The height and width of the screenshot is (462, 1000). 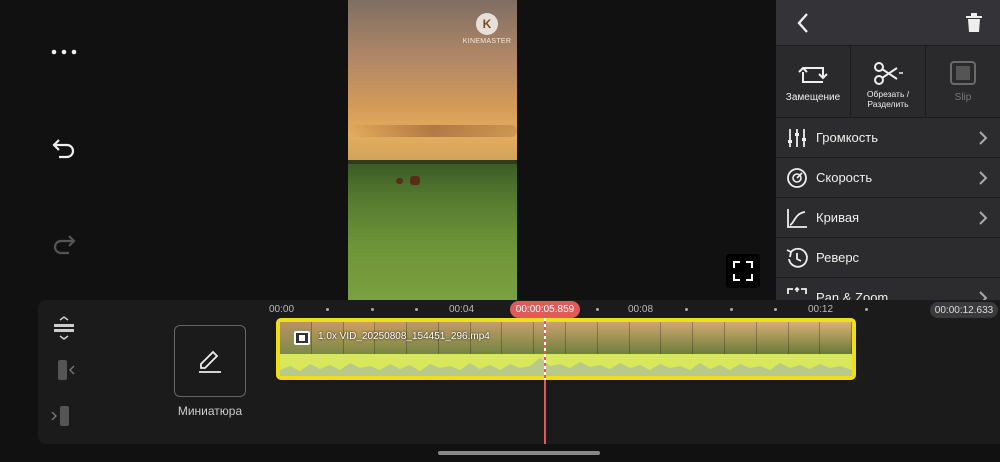 What do you see at coordinates (797, 177) in the screenshot?
I see `speed-icon` at bounding box center [797, 177].